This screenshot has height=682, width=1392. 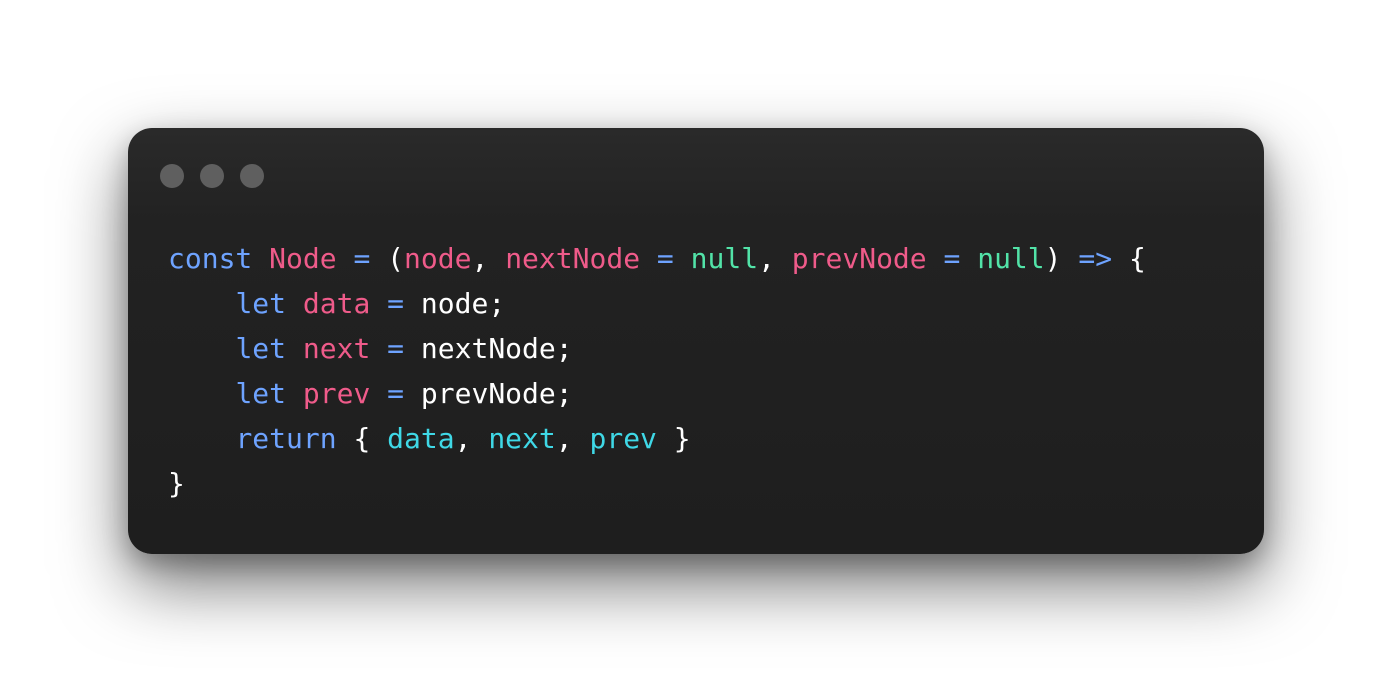 I want to click on code-token-identifier: data, so click(x=336, y=303).